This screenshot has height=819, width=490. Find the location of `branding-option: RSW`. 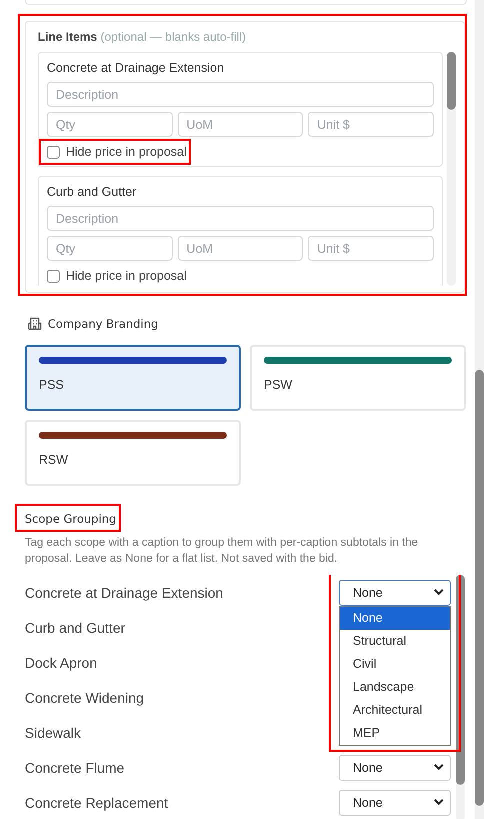

branding-option: RSW is located at coordinates (133, 453).